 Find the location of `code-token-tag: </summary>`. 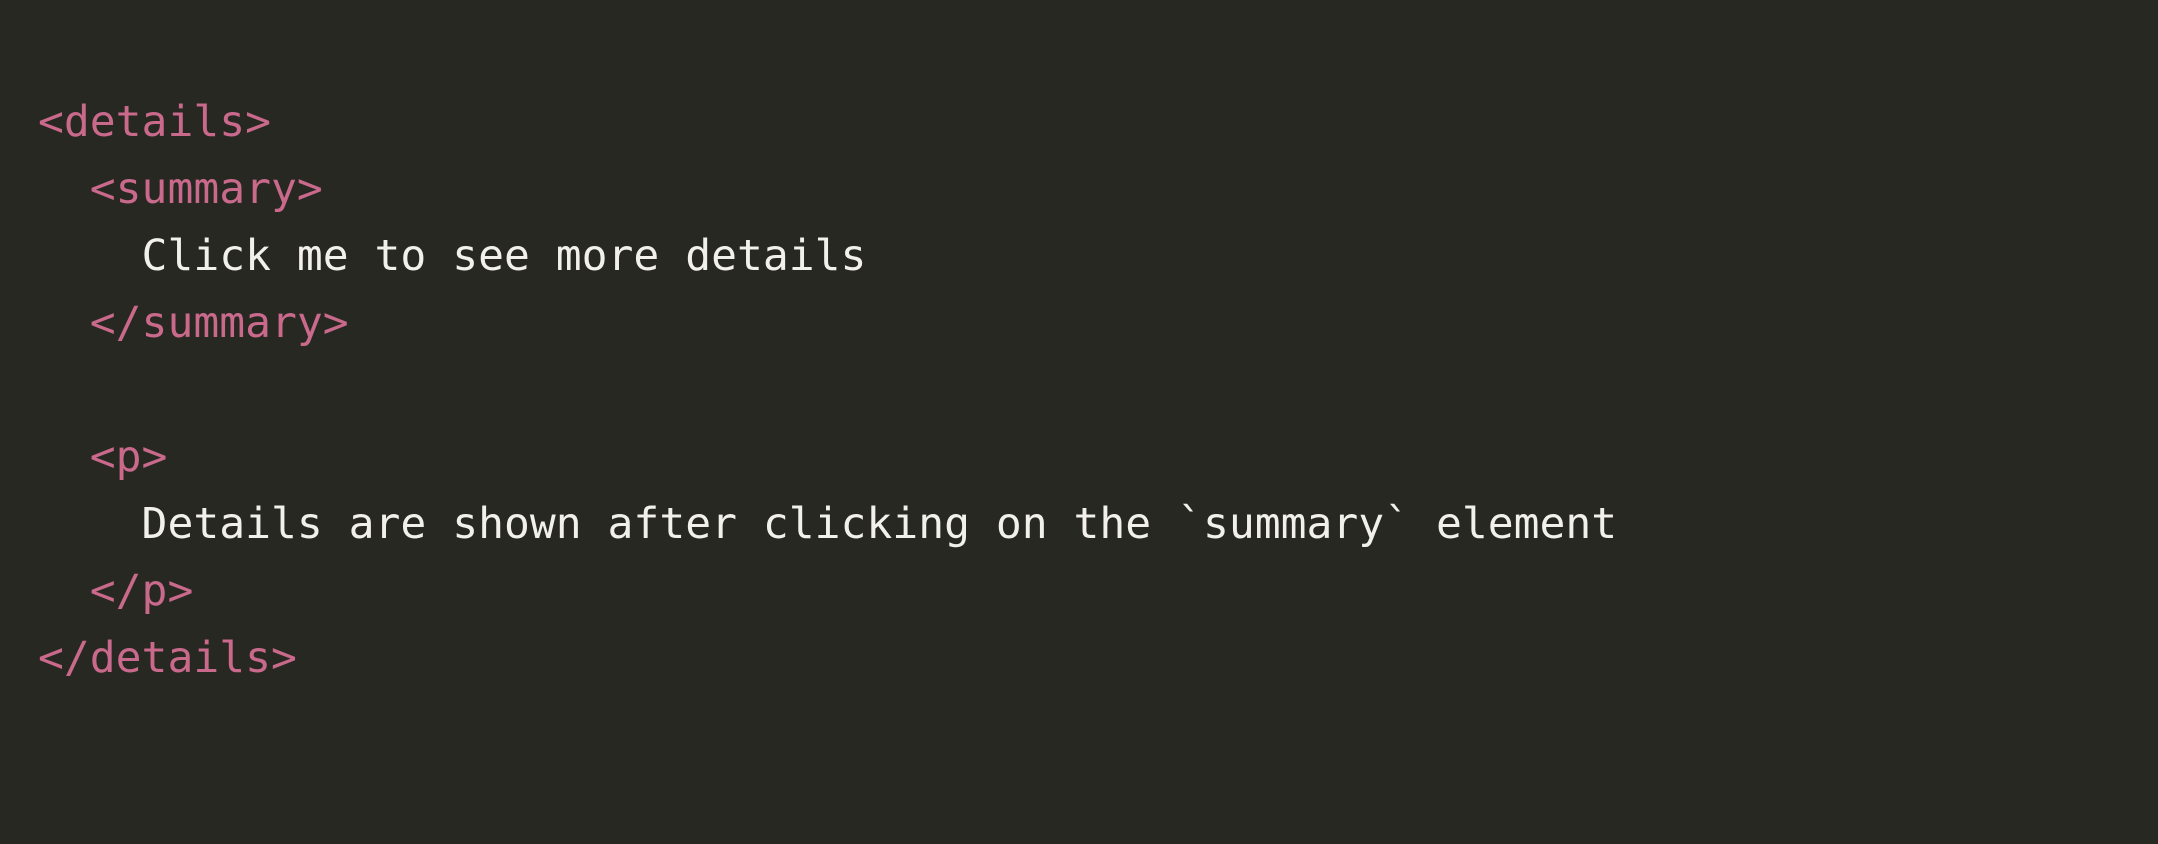

code-token-tag: </summary> is located at coordinates (193, 323).